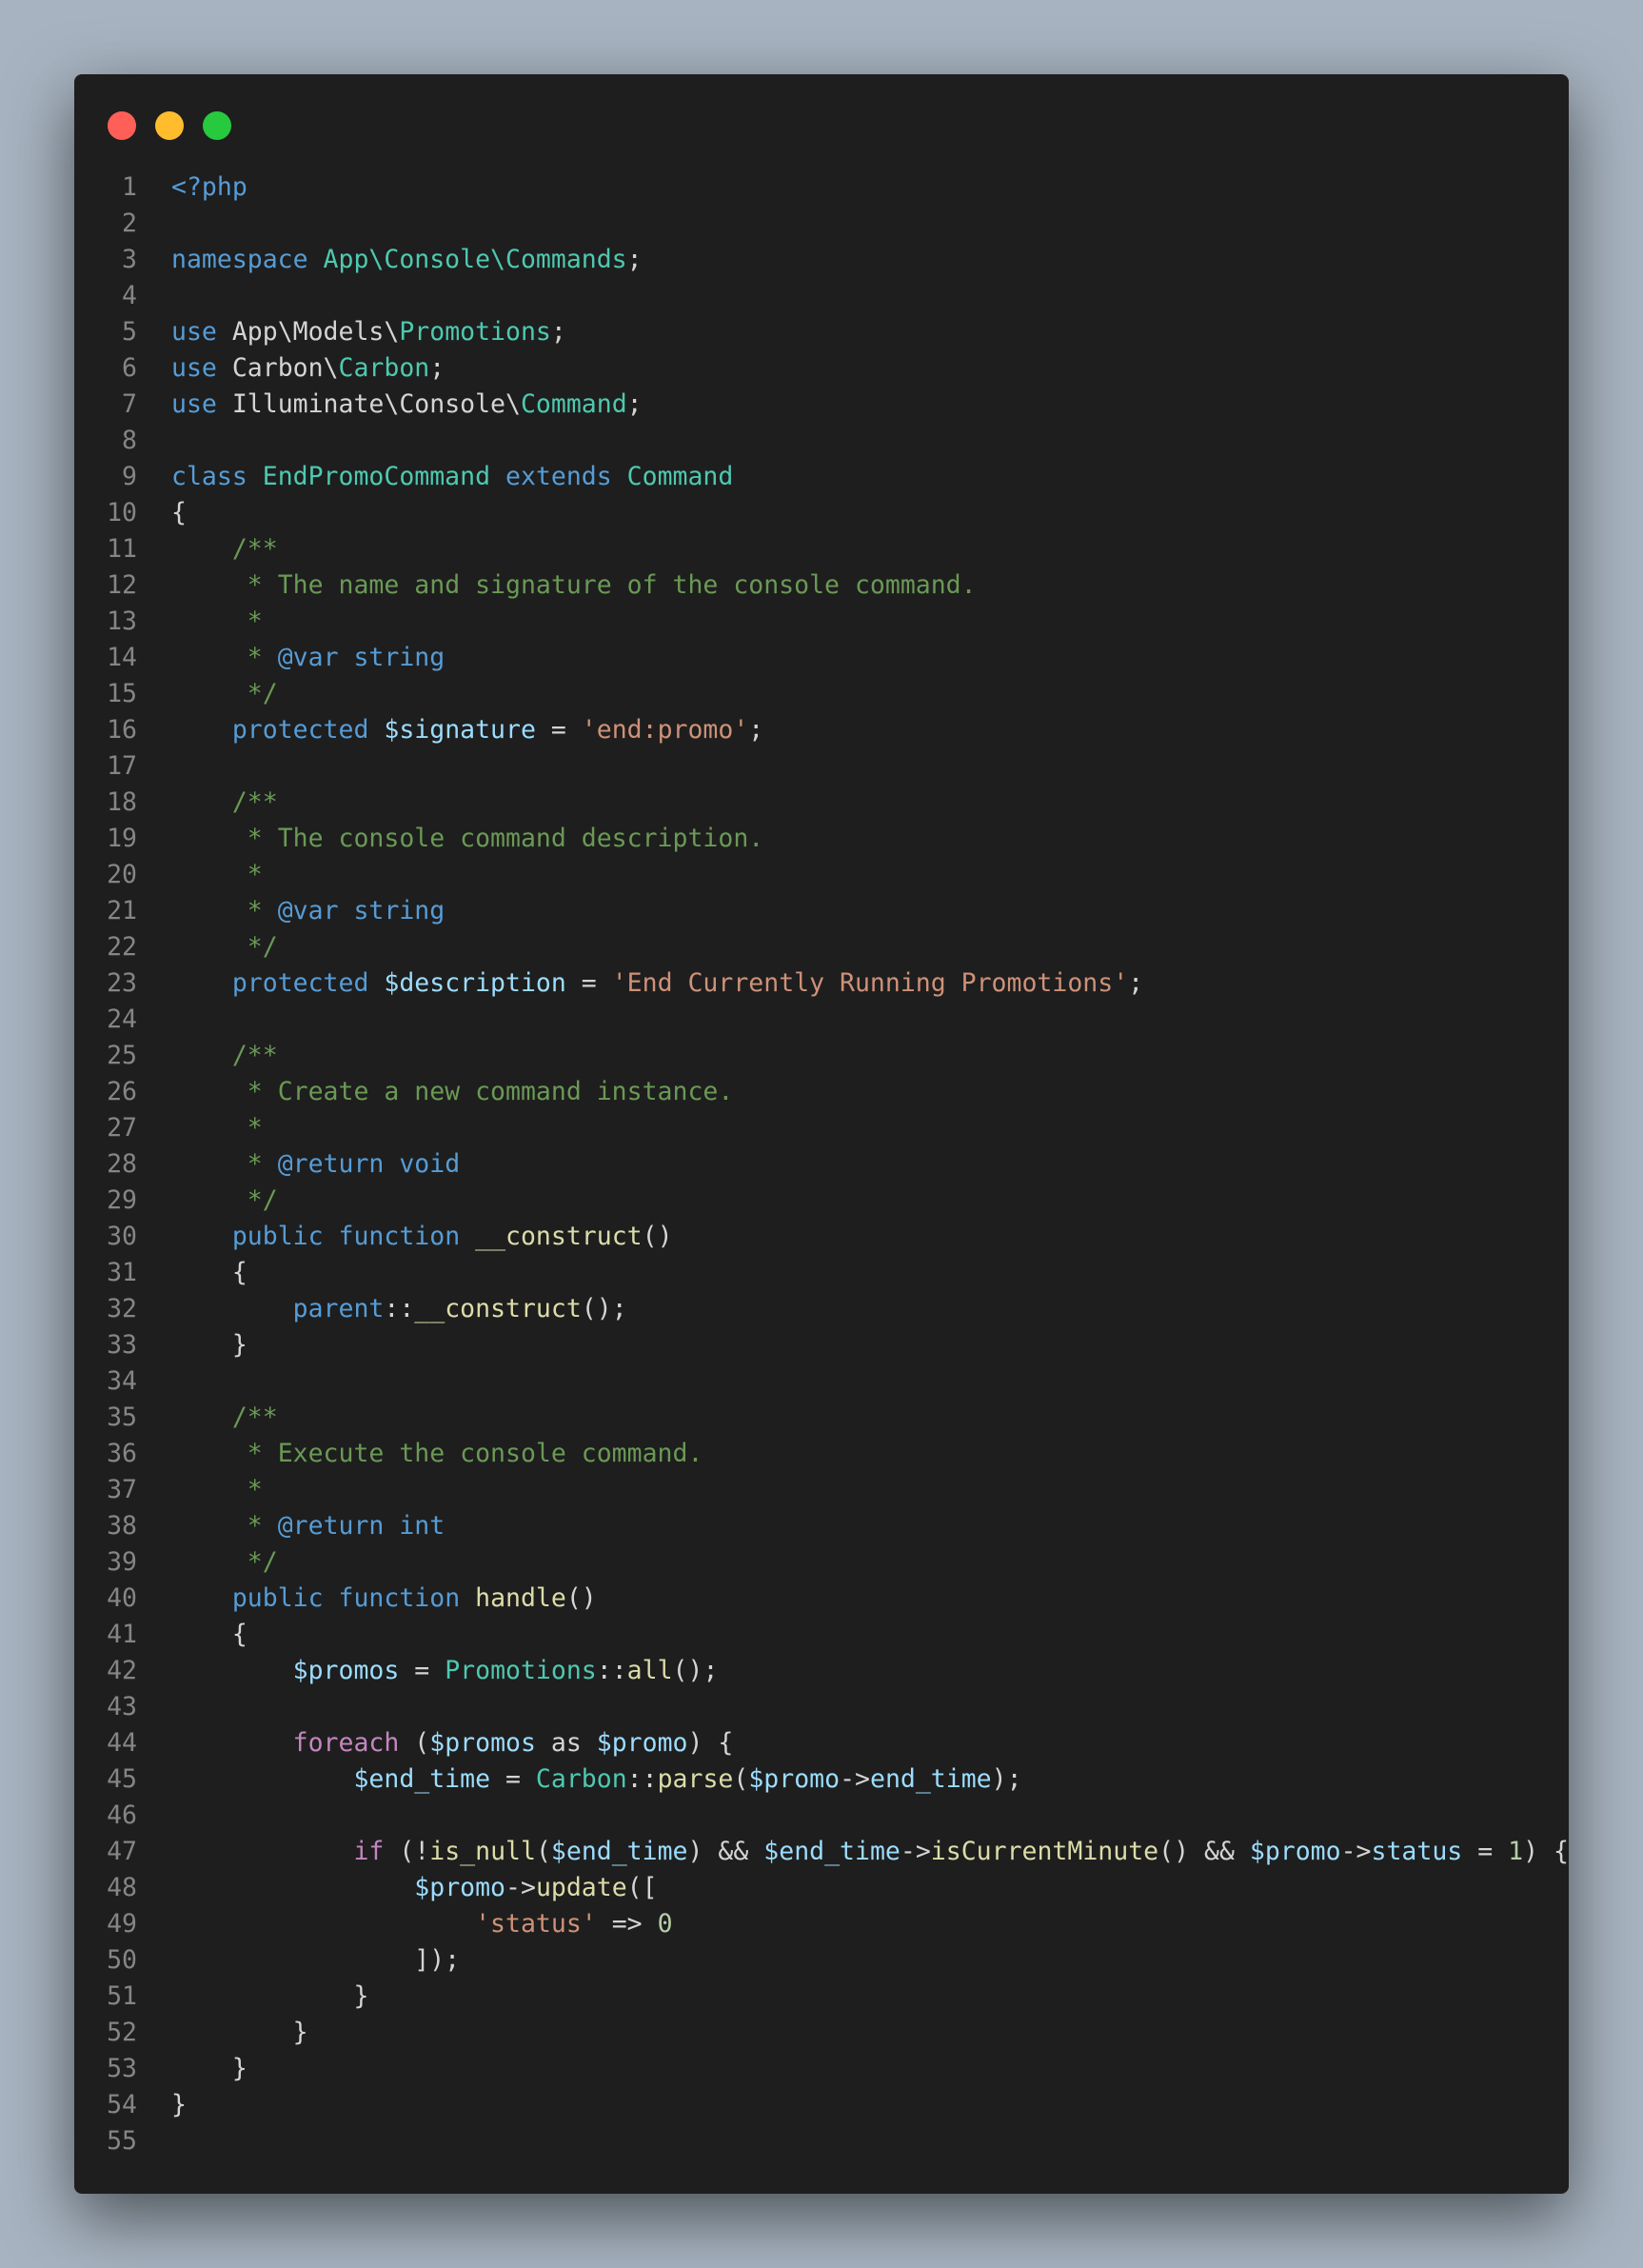 Image resolution: width=1643 pixels, height=2268 pixels. I want to click on code-line: 31 {, so click(821, 1273).